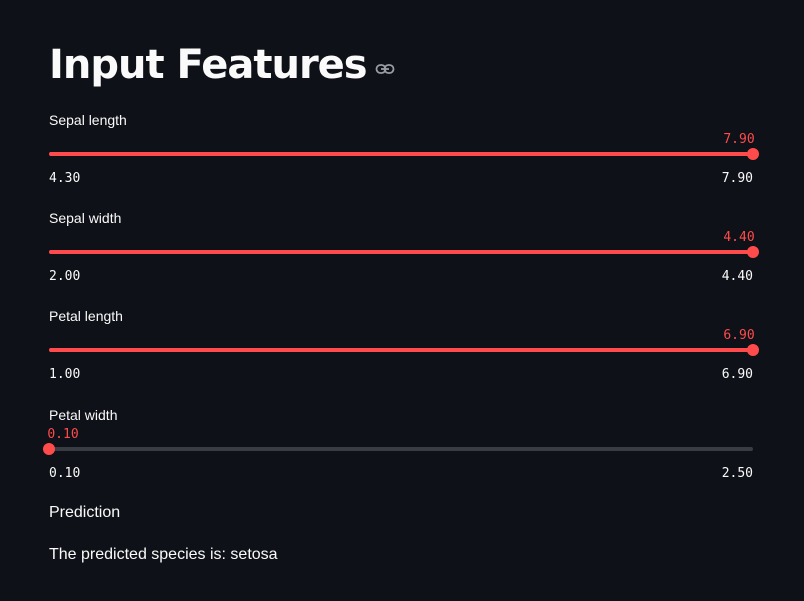 This screenshot has width=804, height=601. I want to click on title-row: Input Features, so click(222, 65).